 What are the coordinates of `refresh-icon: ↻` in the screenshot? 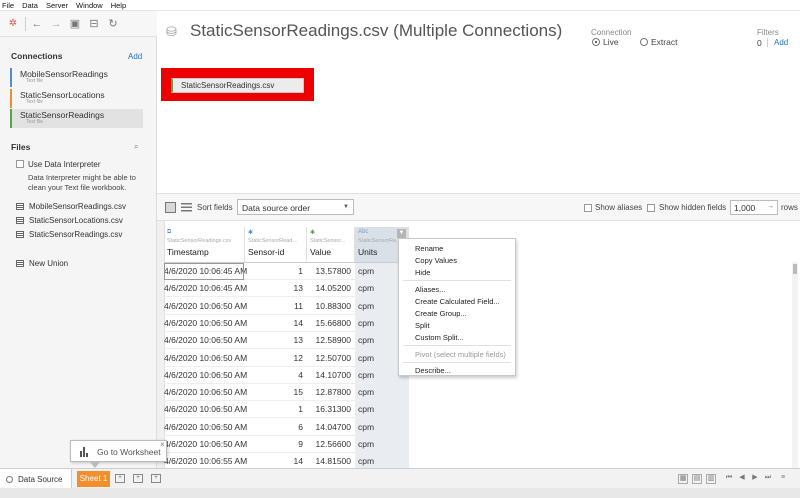 It's located at (113, 24).